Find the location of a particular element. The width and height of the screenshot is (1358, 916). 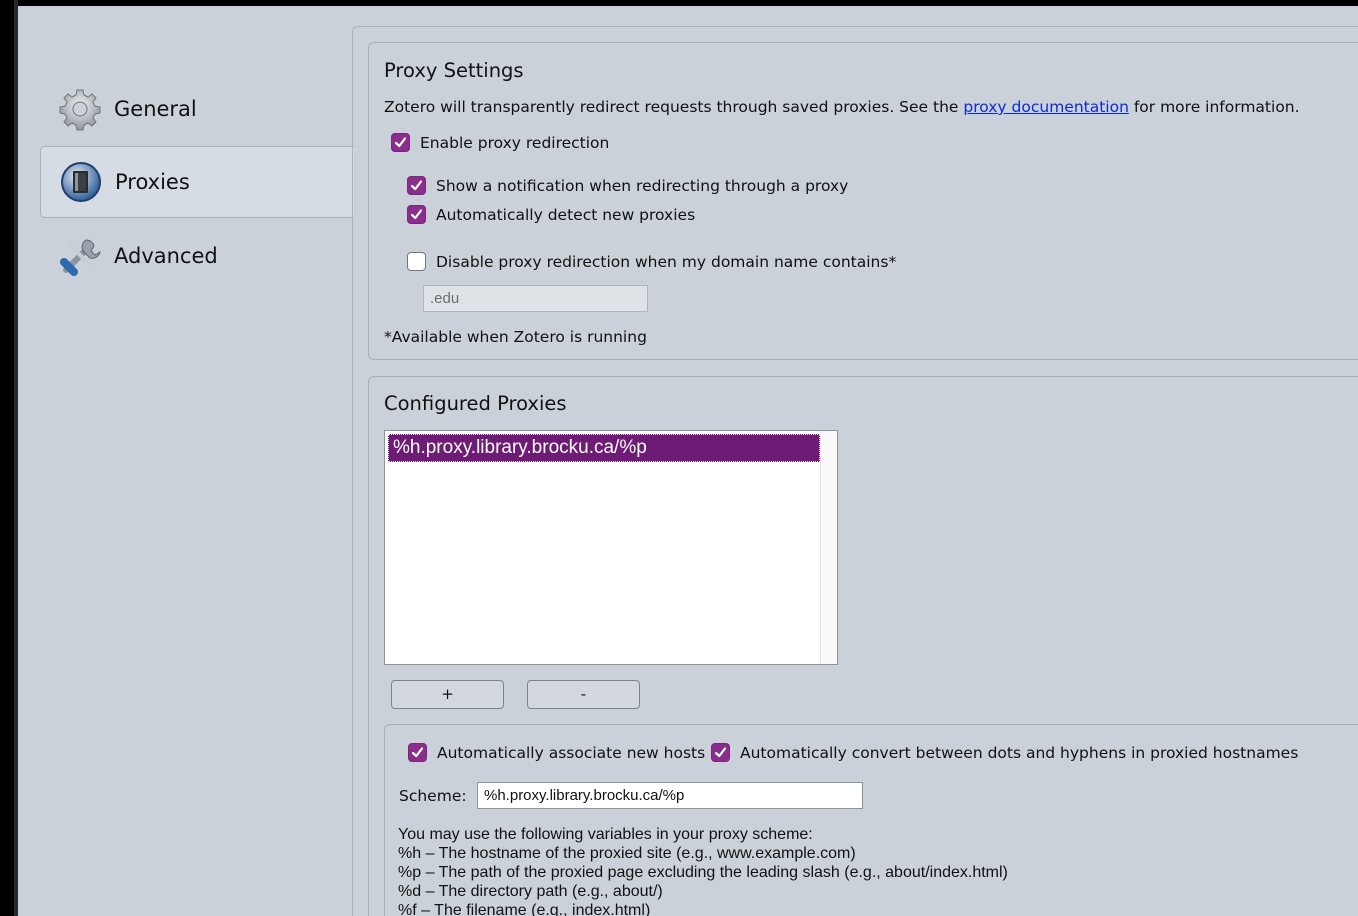

proxy-settings-title: Proxy Settings is located at coordinates (454, 70).